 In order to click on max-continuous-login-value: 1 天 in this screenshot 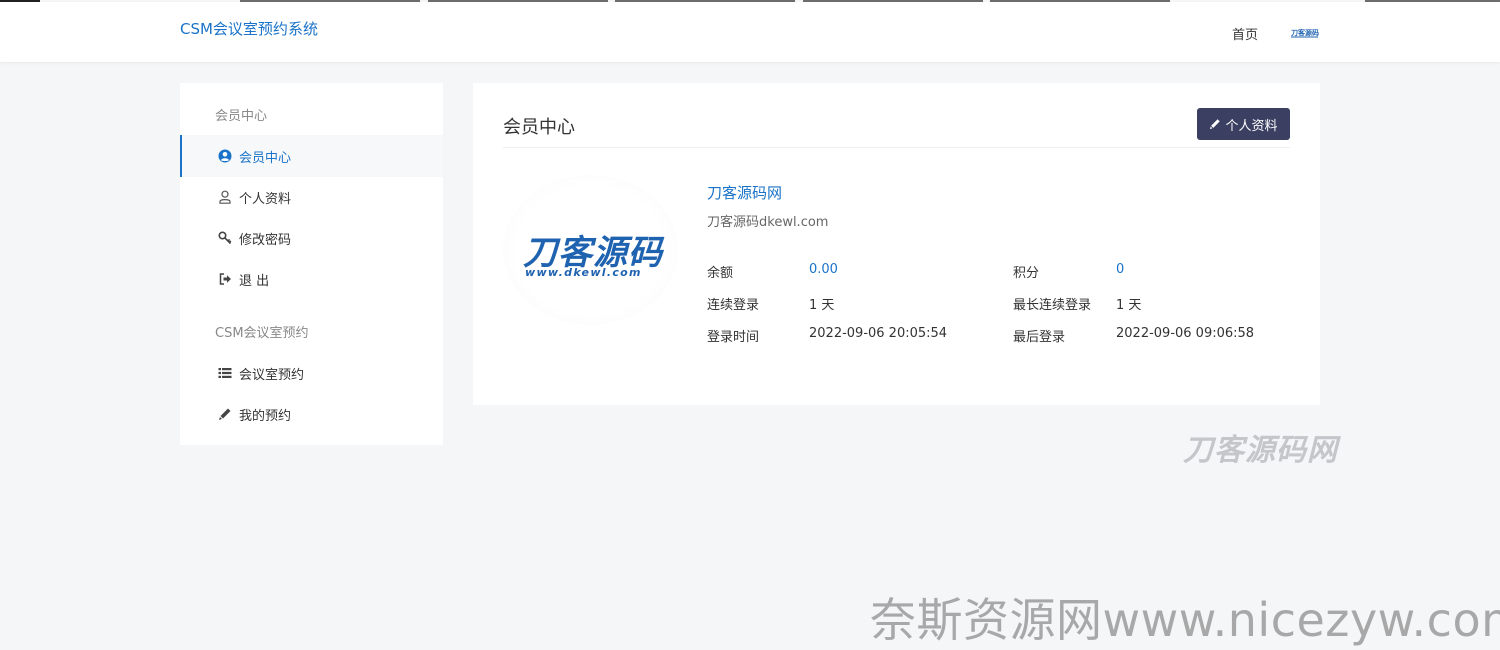, I will do `click(1129, 305)`.